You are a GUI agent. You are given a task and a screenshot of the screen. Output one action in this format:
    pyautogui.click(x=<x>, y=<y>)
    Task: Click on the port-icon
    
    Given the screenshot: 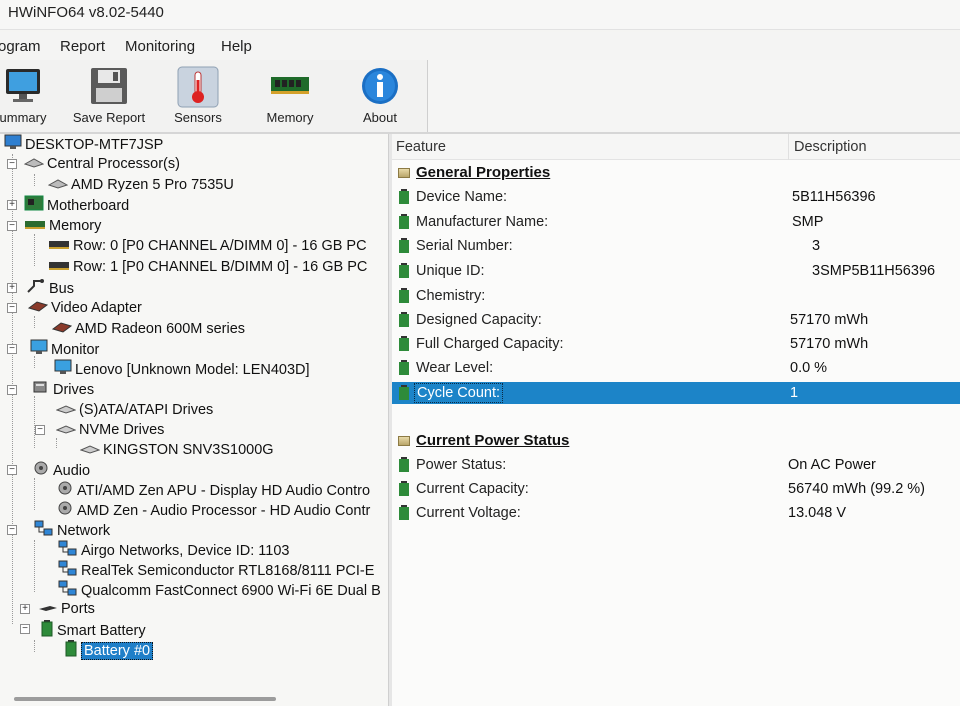 What is the action you would take?
    pyautogui.click(x=48, y=609)
    